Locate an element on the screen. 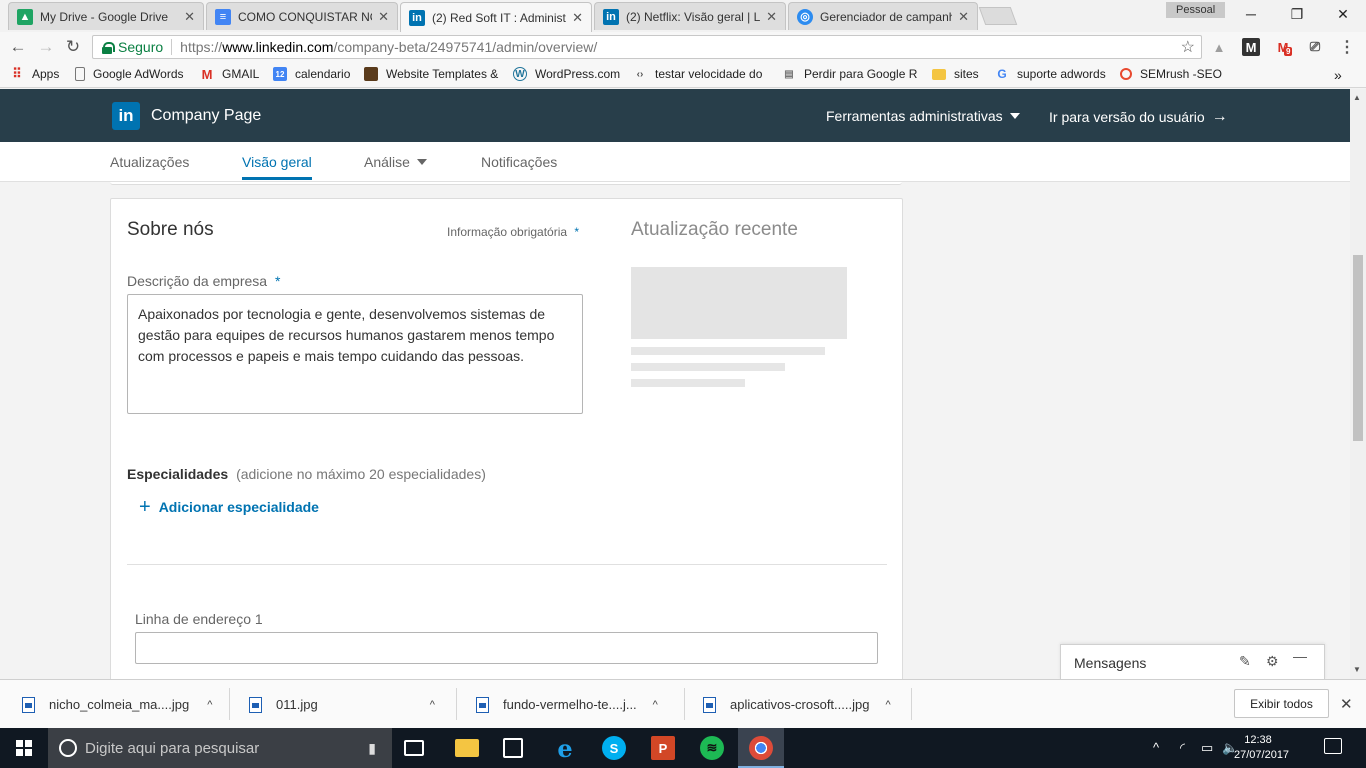 The width and height of the screenshot is (1366, 768). tab-linkedin-admin: in (2) Red Soft IT : Administ ✕ is located at coordinates (496, 17).